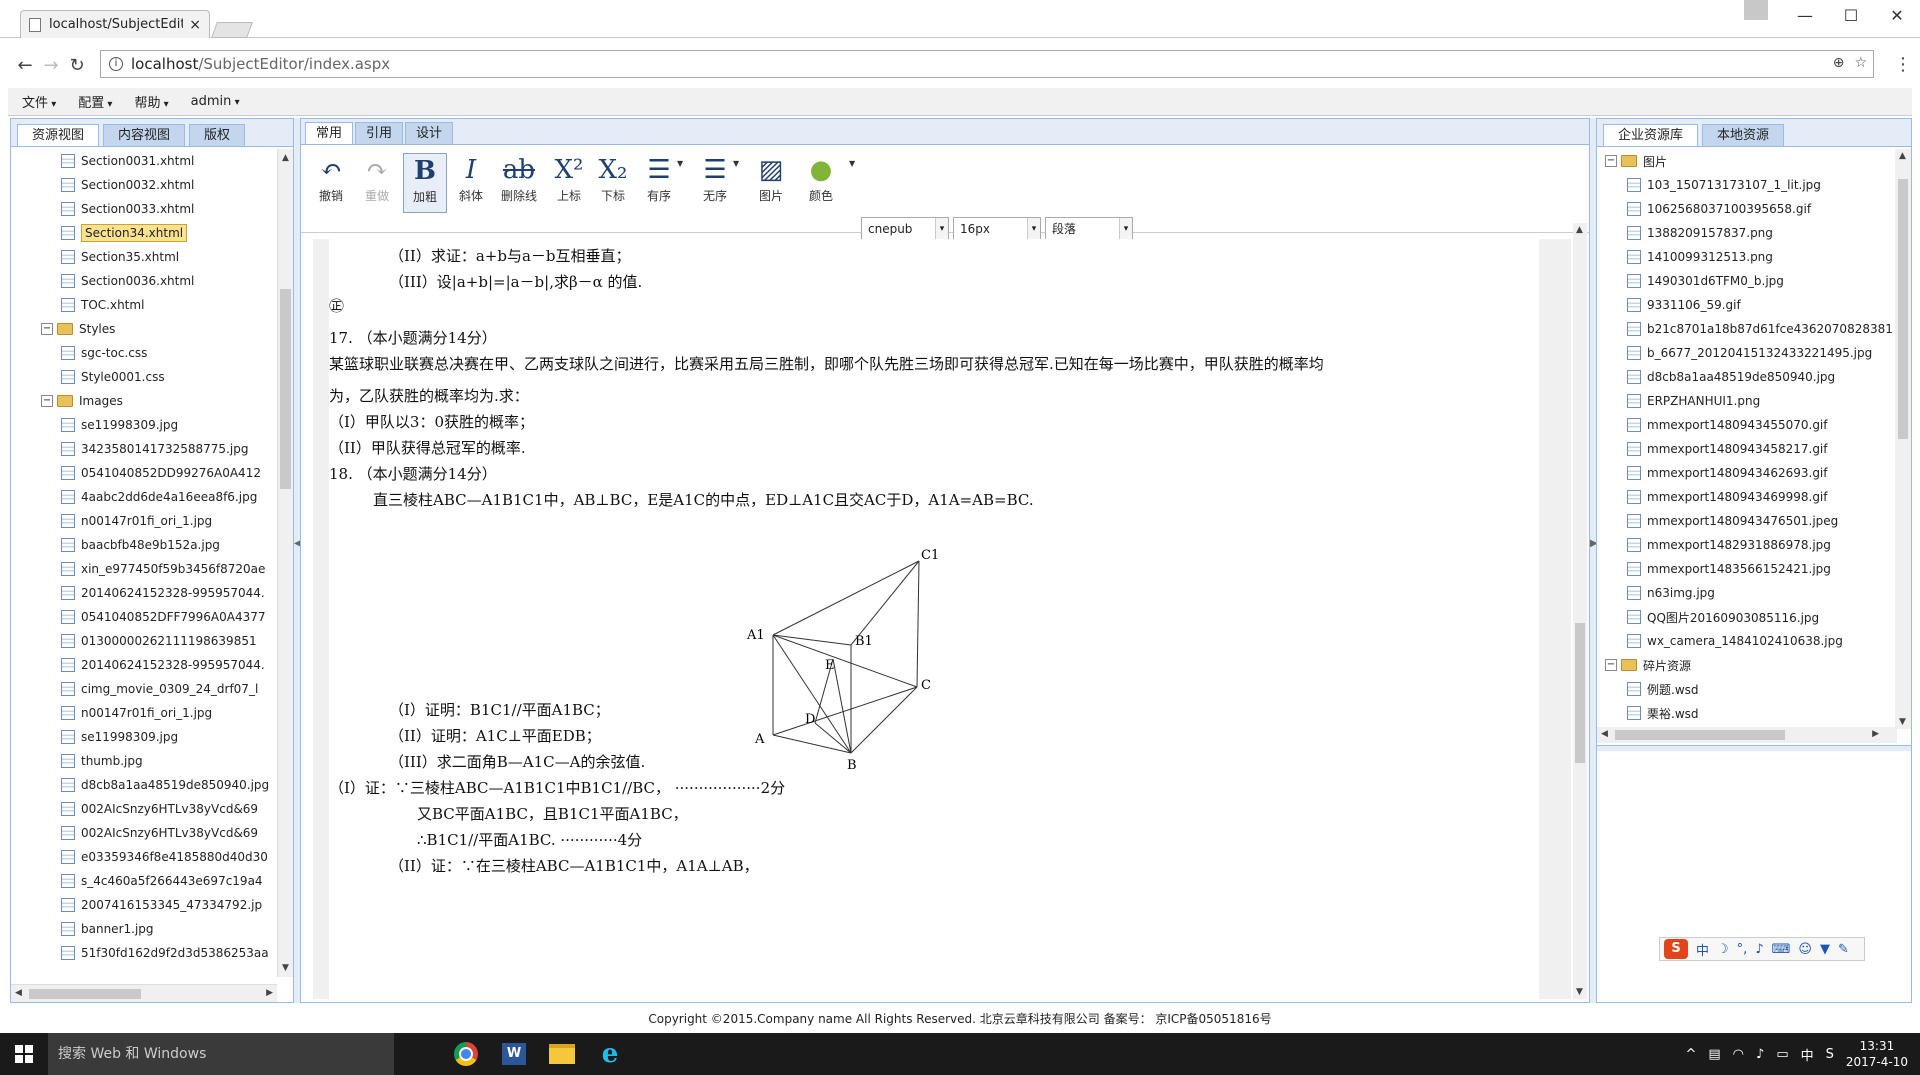 The width and height of the screenshot is (1920, 1075). Describe the element at coordinates (466, 1054) in the screenshot. I see `chrome-taskbar-button` at that location.